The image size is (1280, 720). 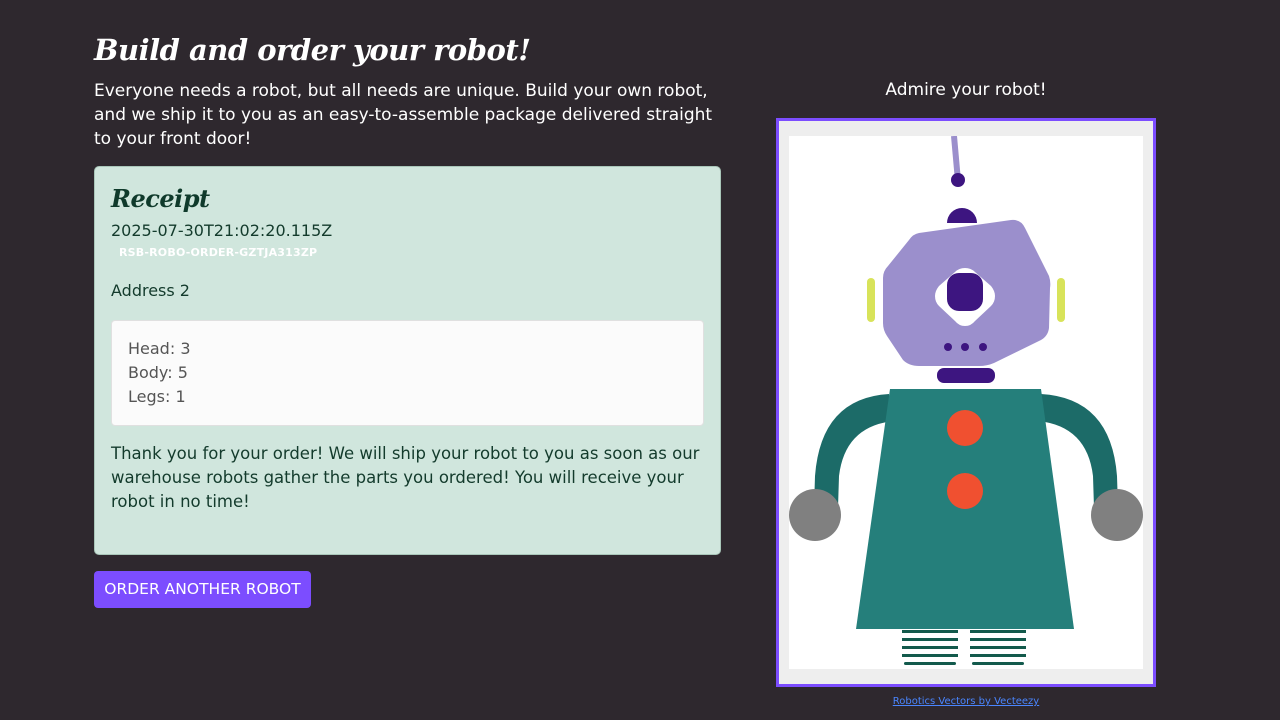 I want to click on parts-list: Head: 3 Body: 5 Legs: 1, so click(x=407, y=373).